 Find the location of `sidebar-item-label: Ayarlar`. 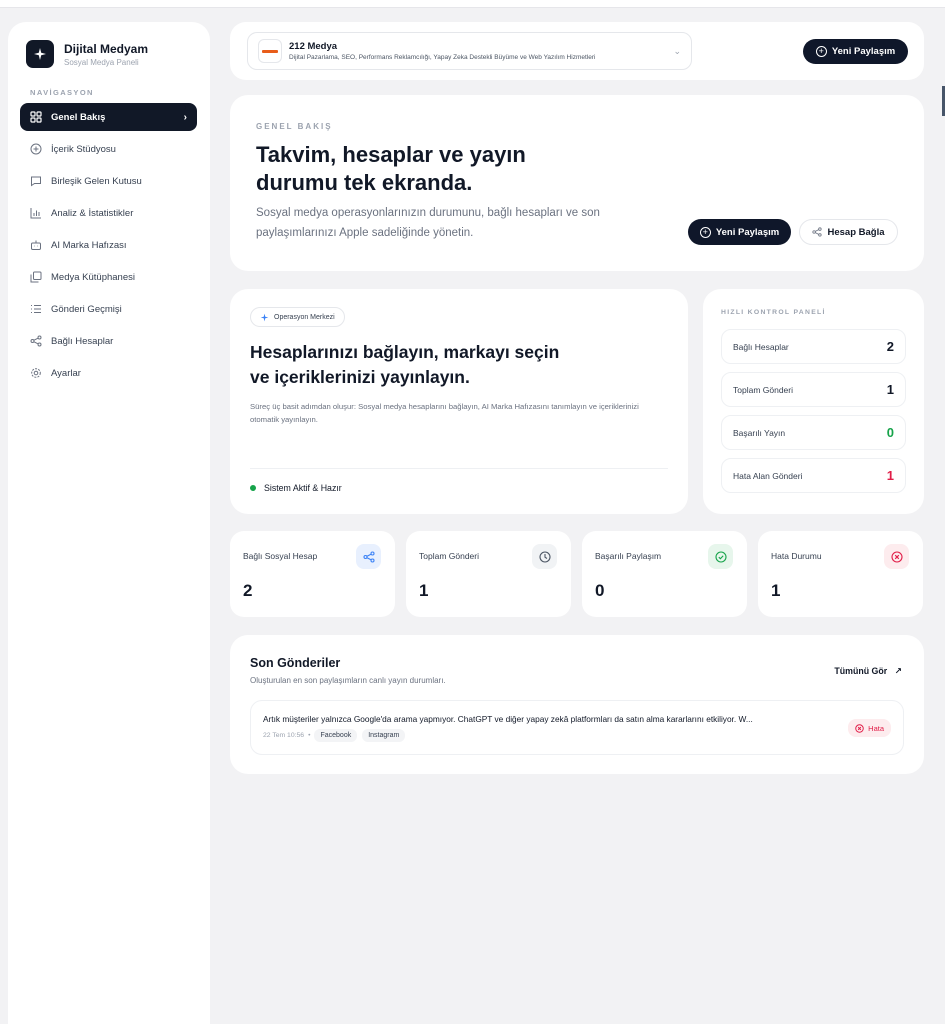

sidebar-item-label: Ayarlar is located at coordinates (66, 373).